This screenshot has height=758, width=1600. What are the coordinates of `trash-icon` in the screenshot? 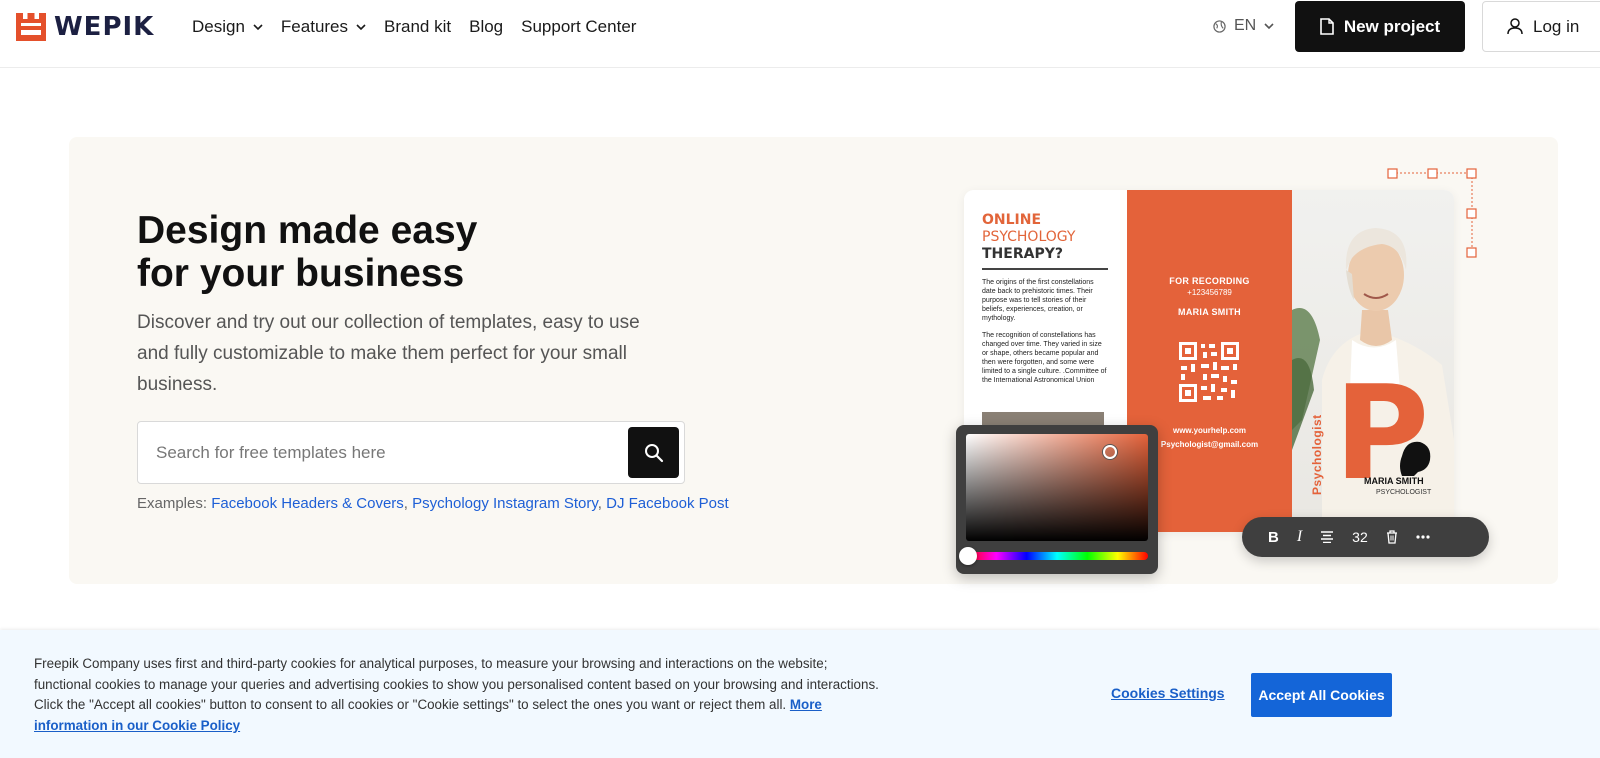 It's located at (1392, 537).